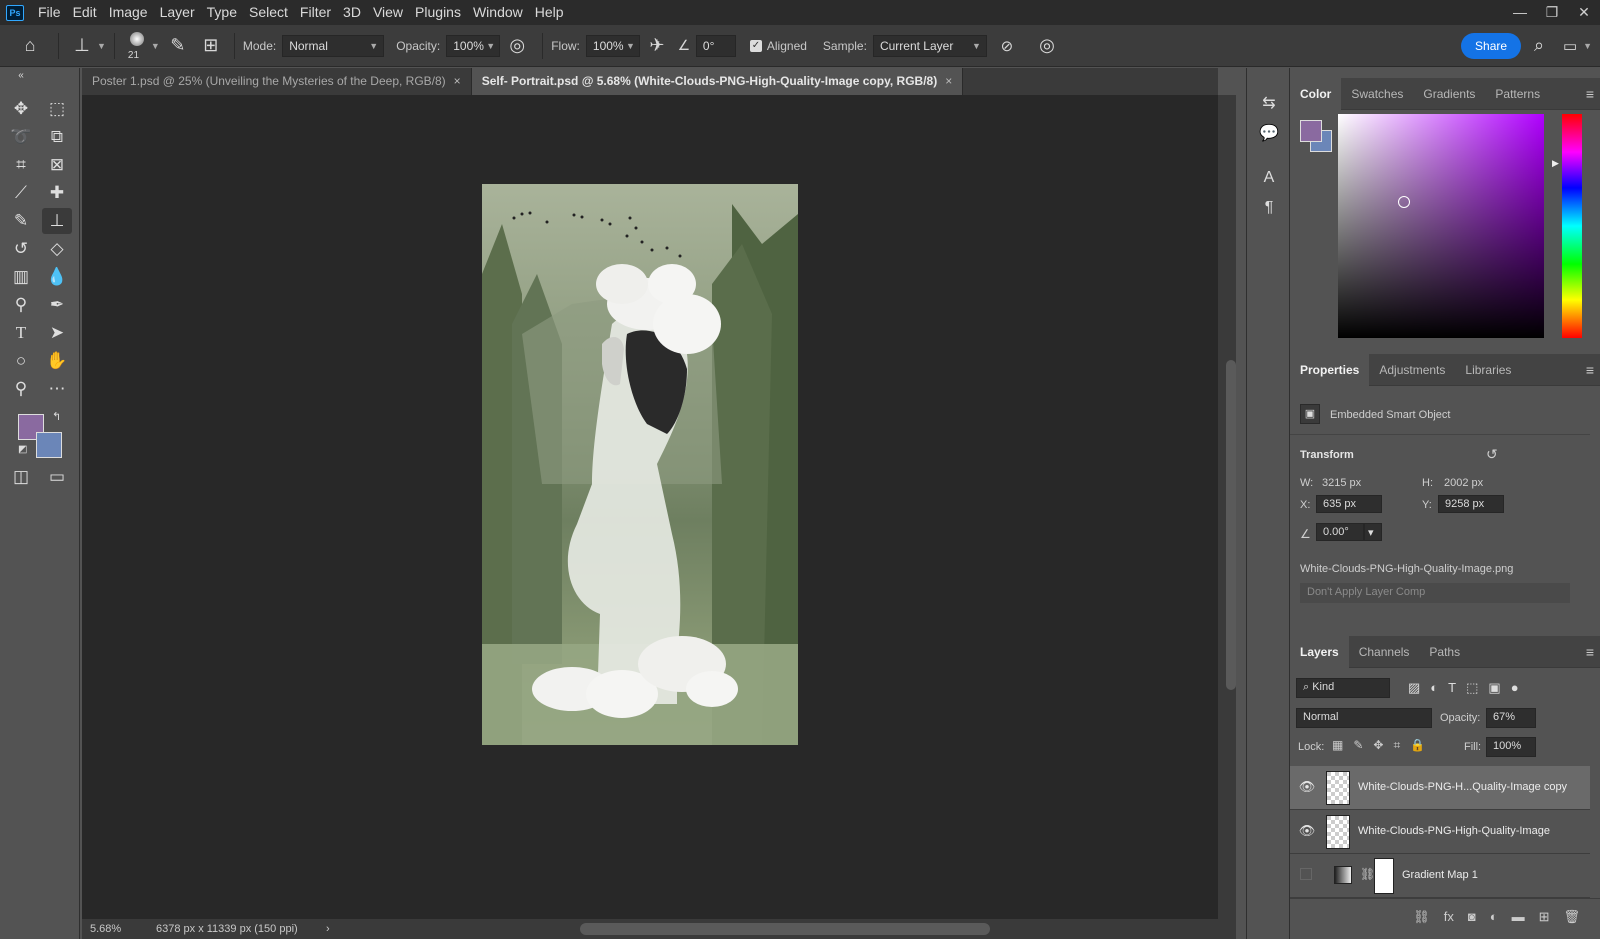 This screenshot has width=1600, height=939. What do you see at coordinates (1269, 208) in the screenshot?
I see `paragraph-icon: ¶` at bounding box center [1269, 208].